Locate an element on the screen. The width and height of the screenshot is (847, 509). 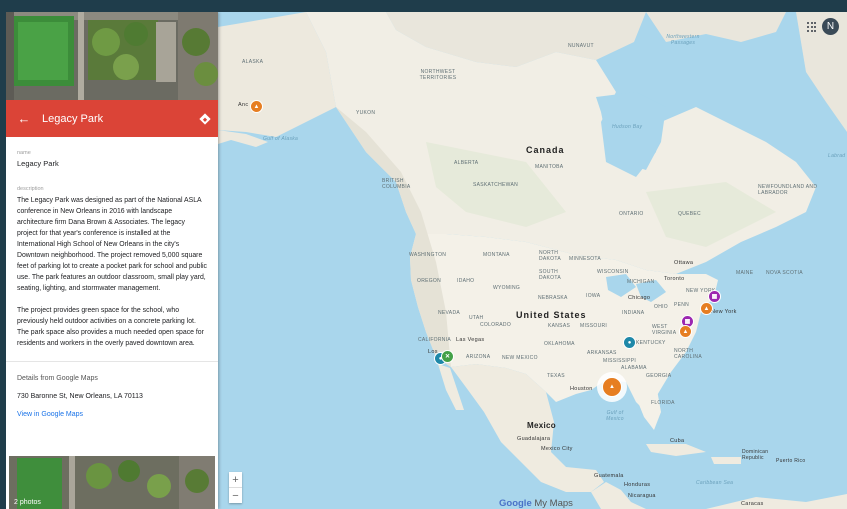
map-label-saskatchewan: SASKATCHEWAN is located at coordinates (495, 185).